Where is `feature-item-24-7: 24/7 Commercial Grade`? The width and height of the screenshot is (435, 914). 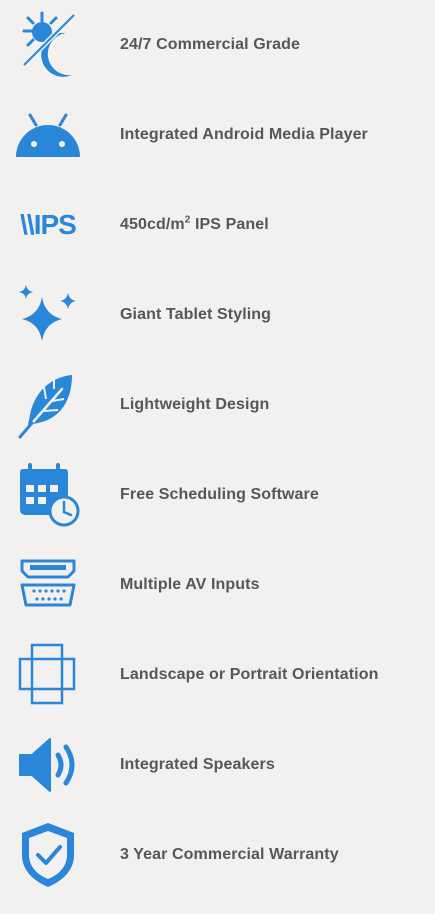 feature-item-24-7: 24/7 Commercial Grade is located at coordinates (217, 45).